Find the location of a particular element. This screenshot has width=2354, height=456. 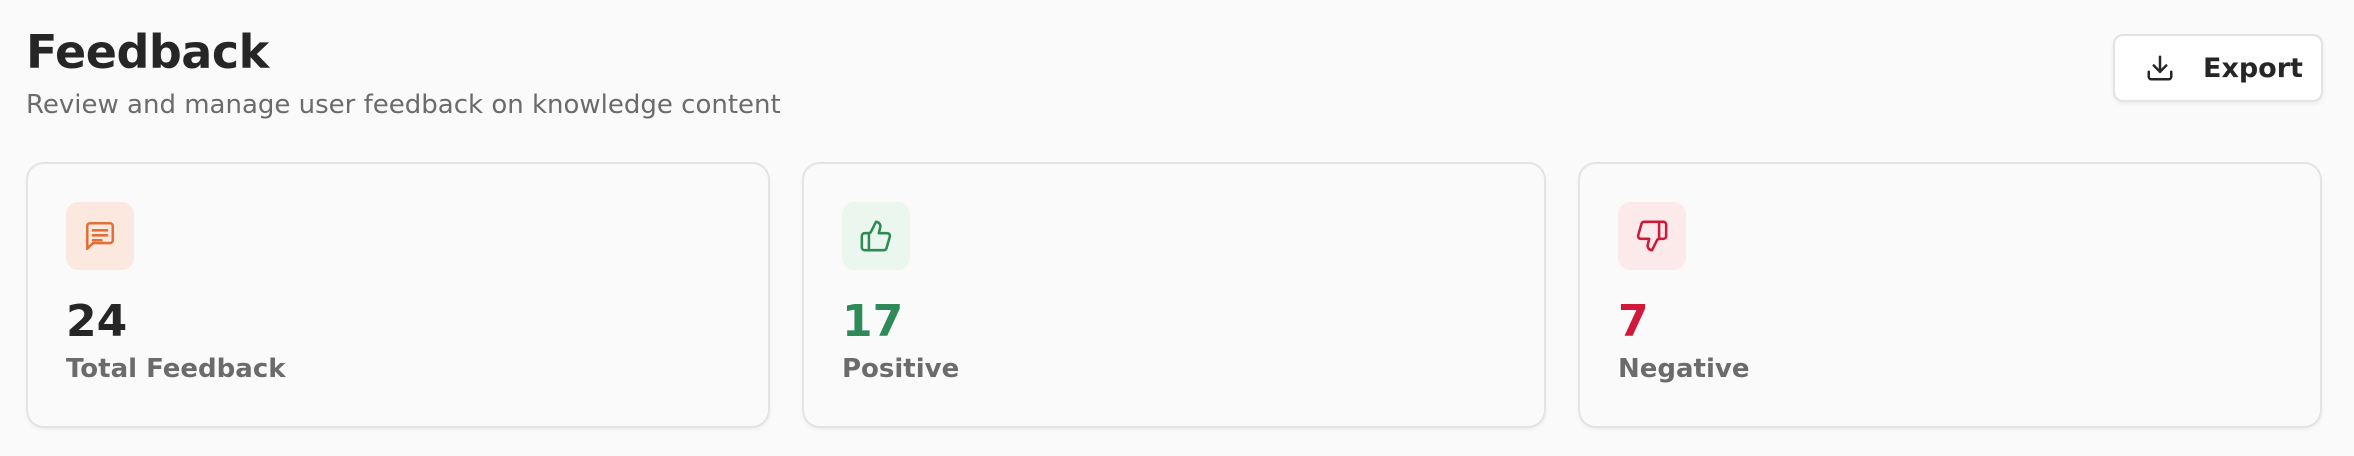

page-title: Feedback is located at coordinates (147, 52).